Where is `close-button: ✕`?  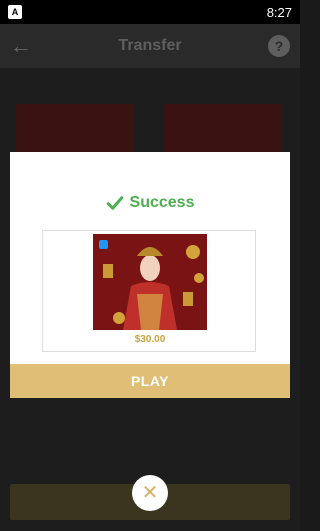 close-button: ✕ is located at coordinates (150, 493).